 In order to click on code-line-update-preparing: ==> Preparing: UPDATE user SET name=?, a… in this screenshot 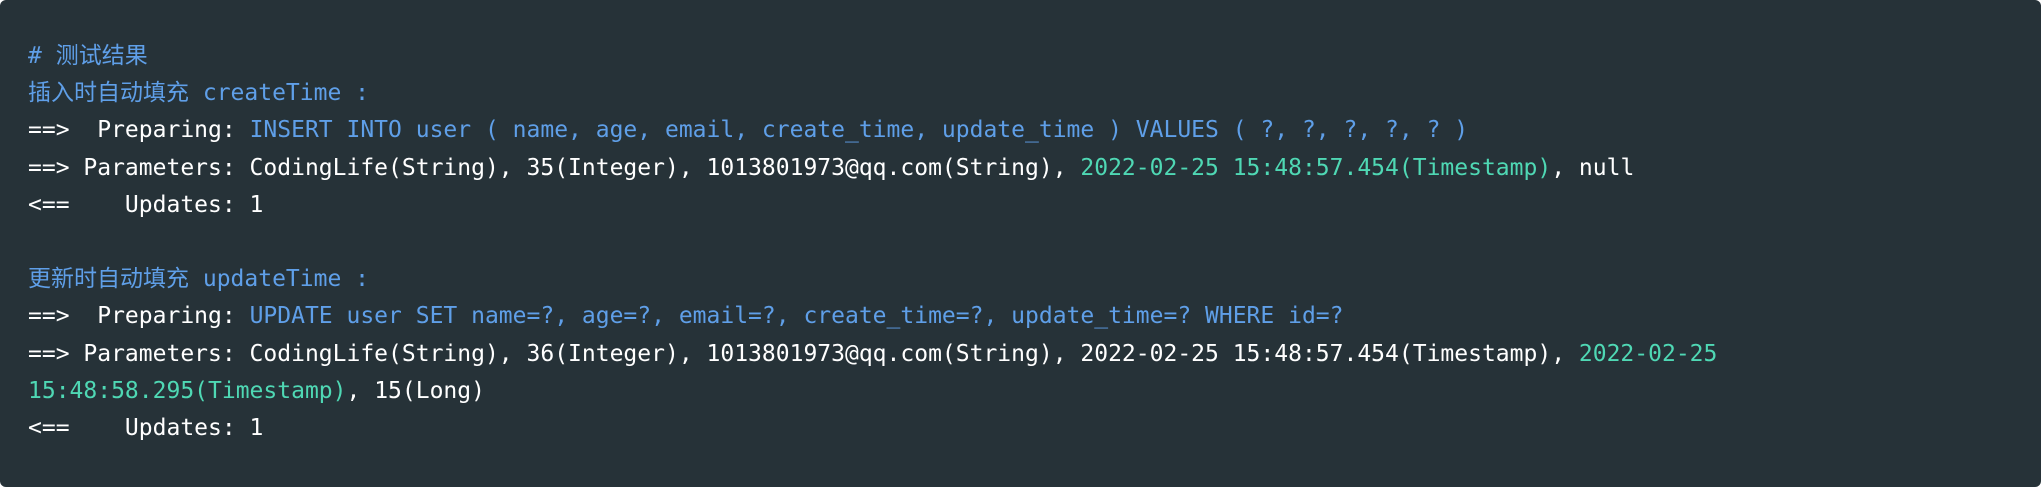, I will do `click(1020, 316)`.